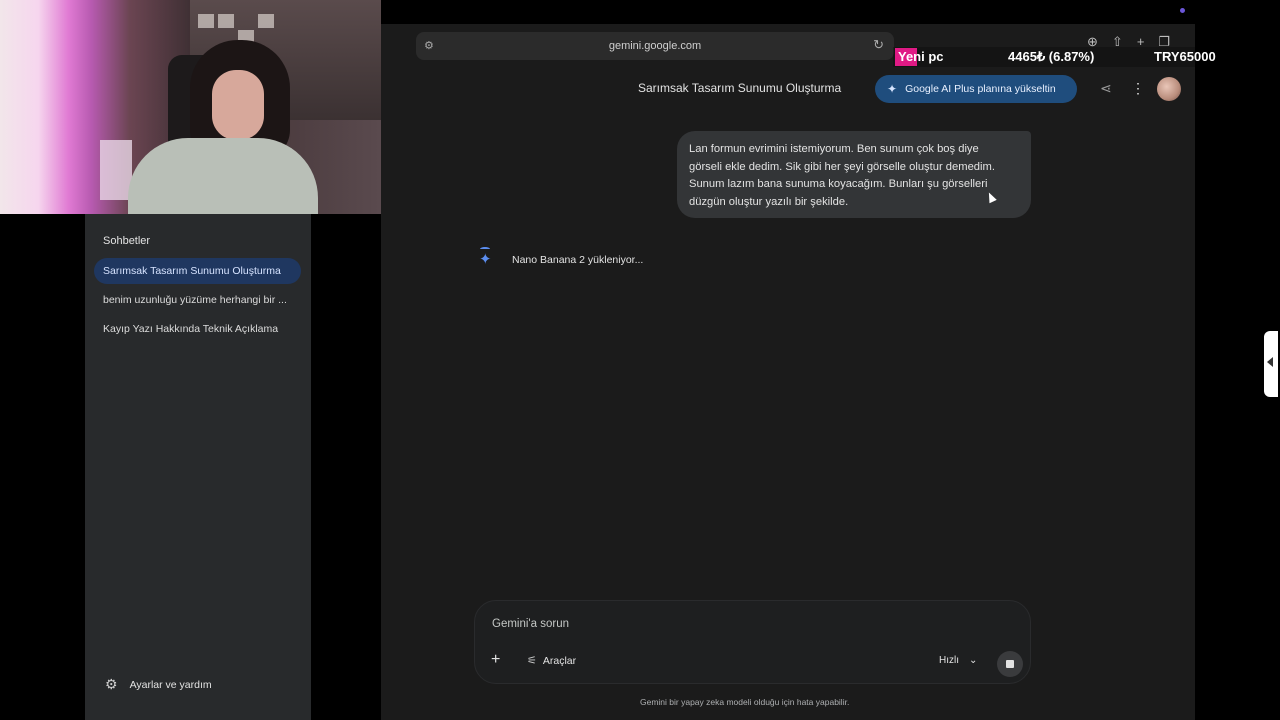  What do you see at coordinates (752, 642) in the screenshot?
I see `prompt-composer: Gemini'a sorun + ⚟ Araçlar Hızlı ⌄` at bounding box center [752, 642].